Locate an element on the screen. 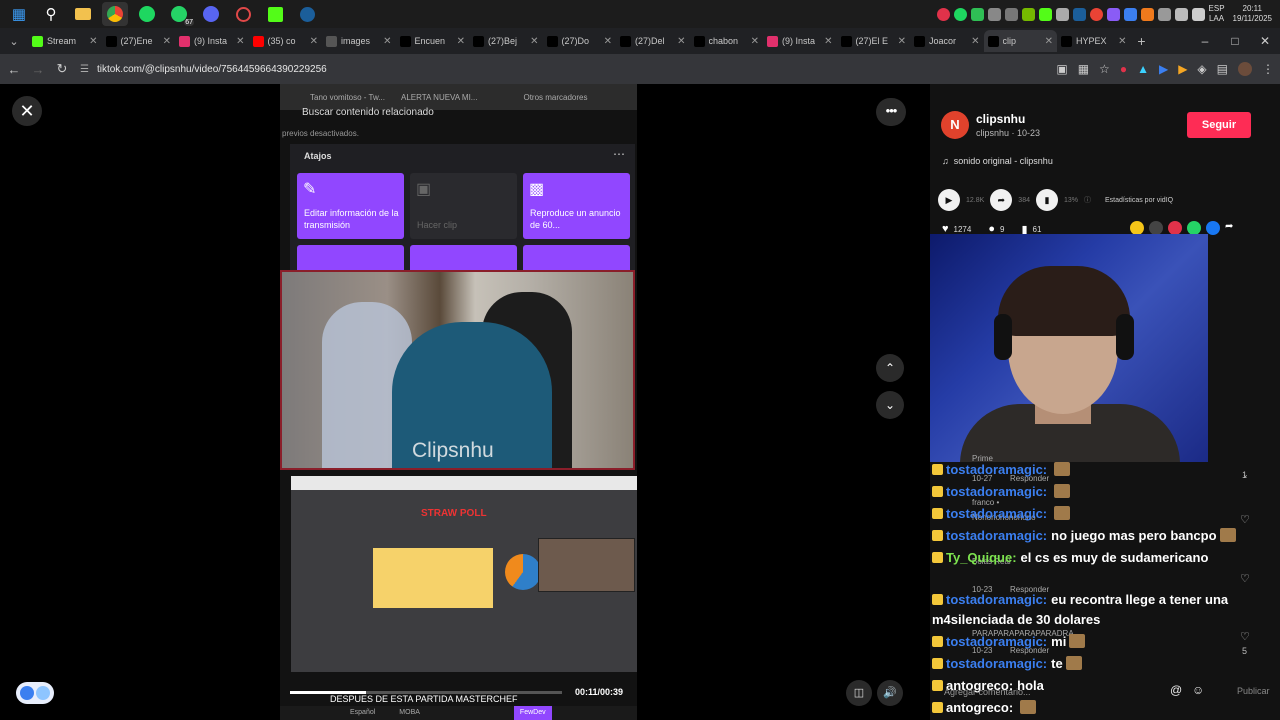 This screenshot has width=1280, height=720. more-options-icon: ••• is located at coordinates (891, 112).